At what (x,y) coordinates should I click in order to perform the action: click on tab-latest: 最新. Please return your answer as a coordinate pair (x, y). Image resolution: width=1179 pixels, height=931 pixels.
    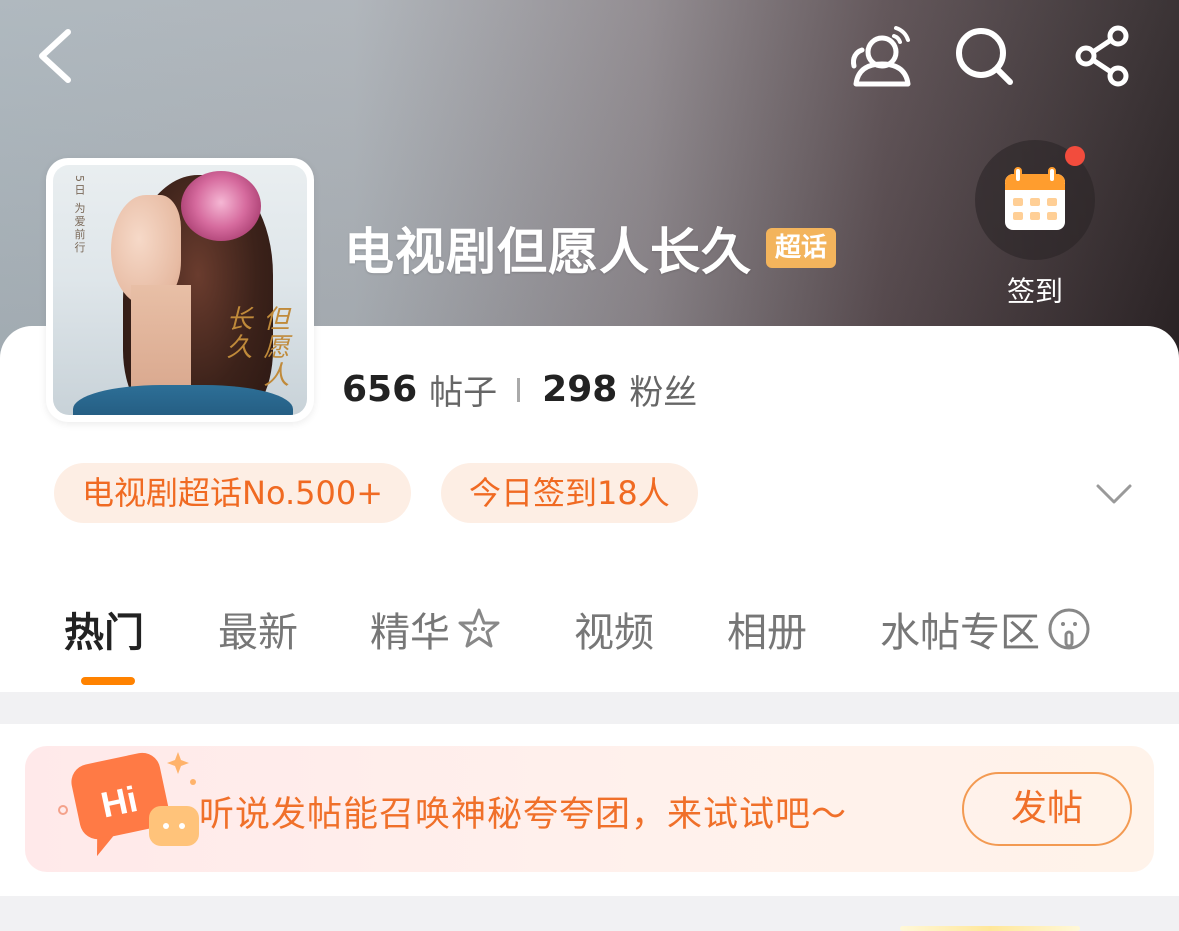
    Looking at the image, I should click on (258, 629).